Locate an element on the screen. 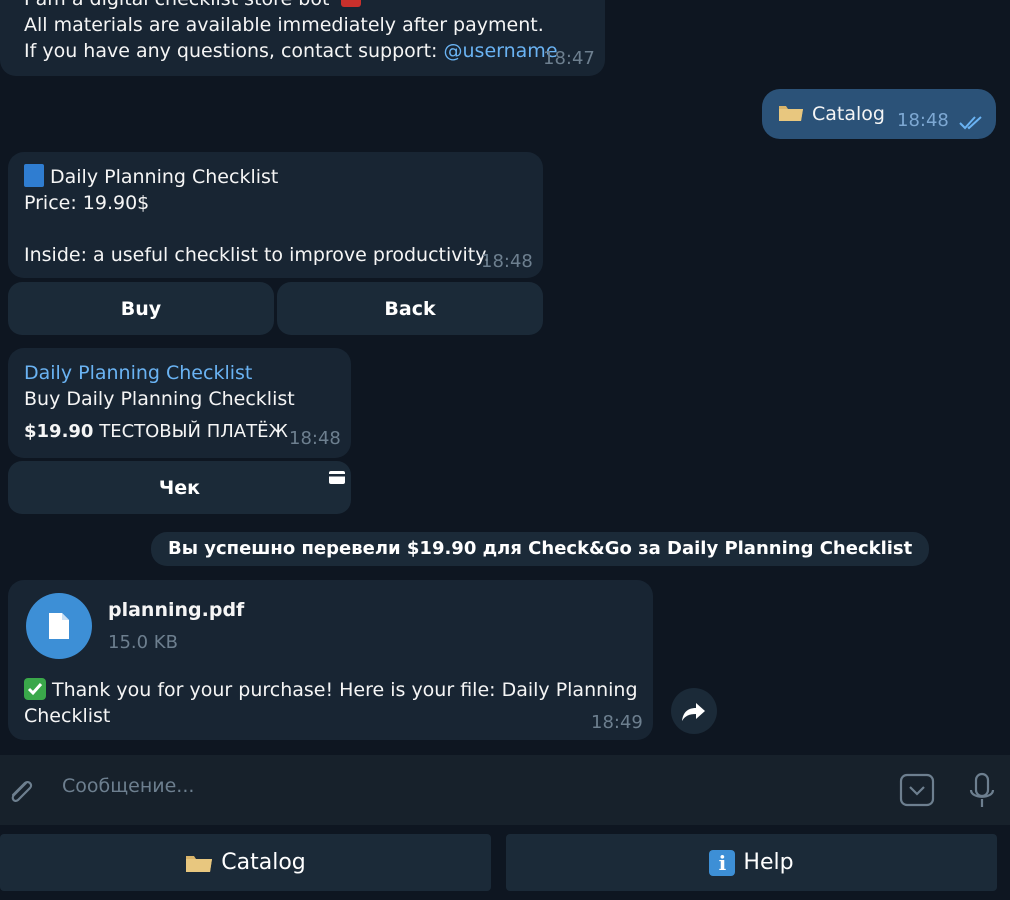  catalog-reply-button: Catalog is located at coordinates (245, 862).